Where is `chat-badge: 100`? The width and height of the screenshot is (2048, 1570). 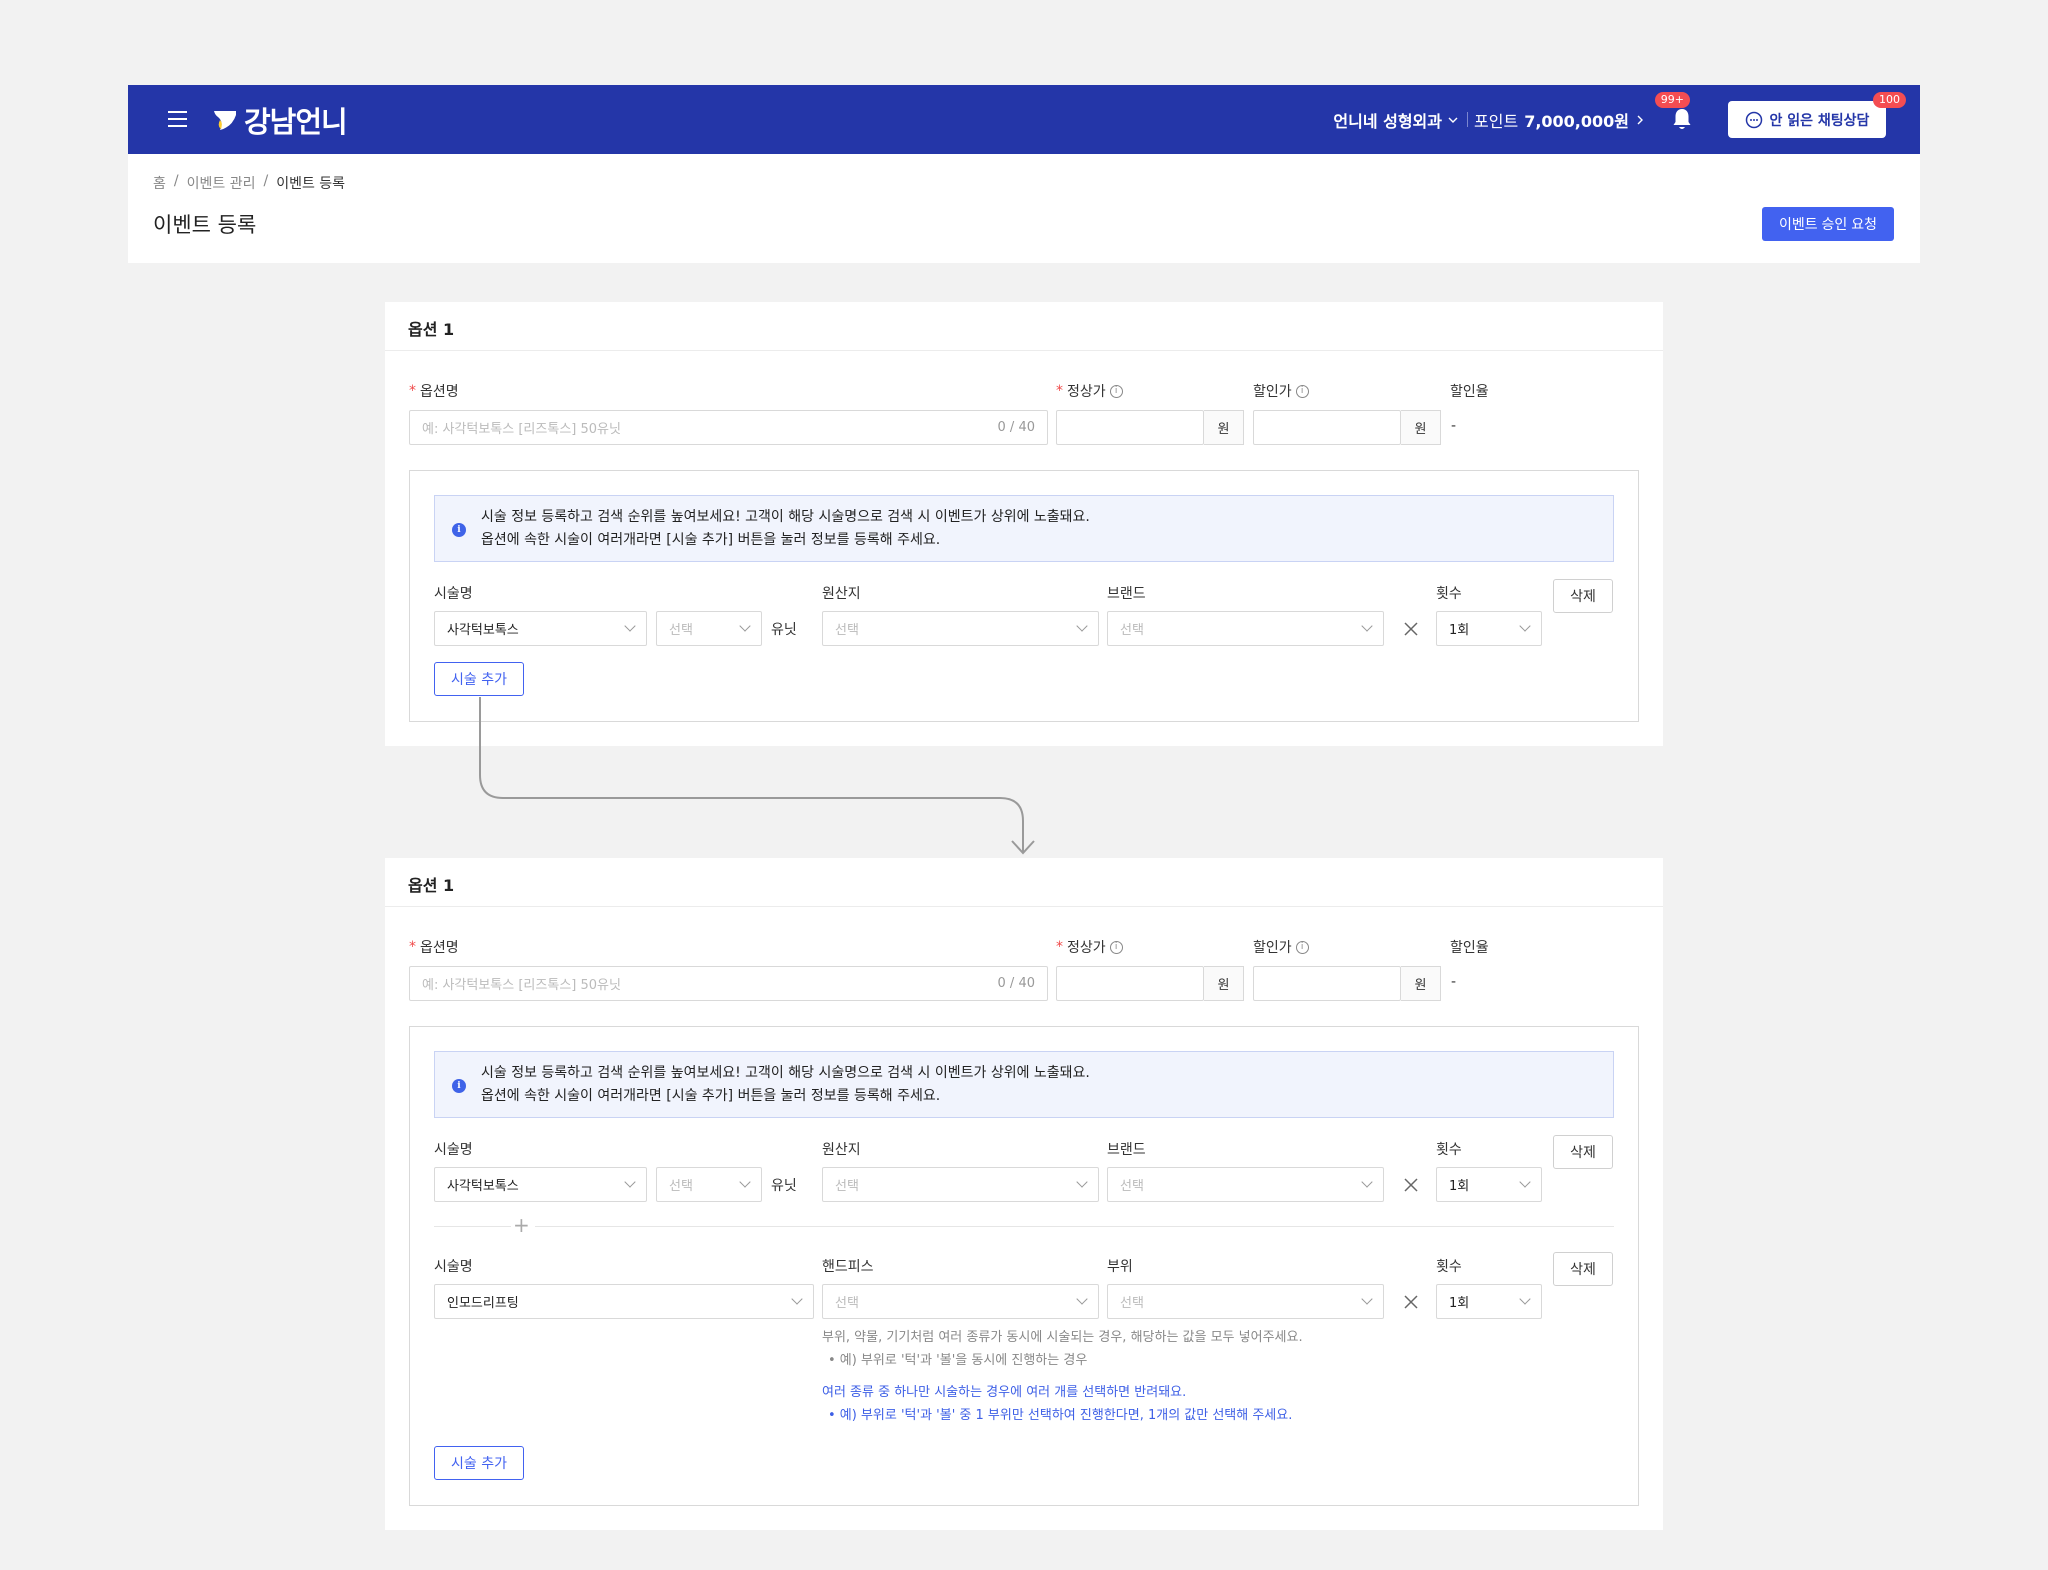 chat-badge: 100 is located at coordinates (1889, 100).